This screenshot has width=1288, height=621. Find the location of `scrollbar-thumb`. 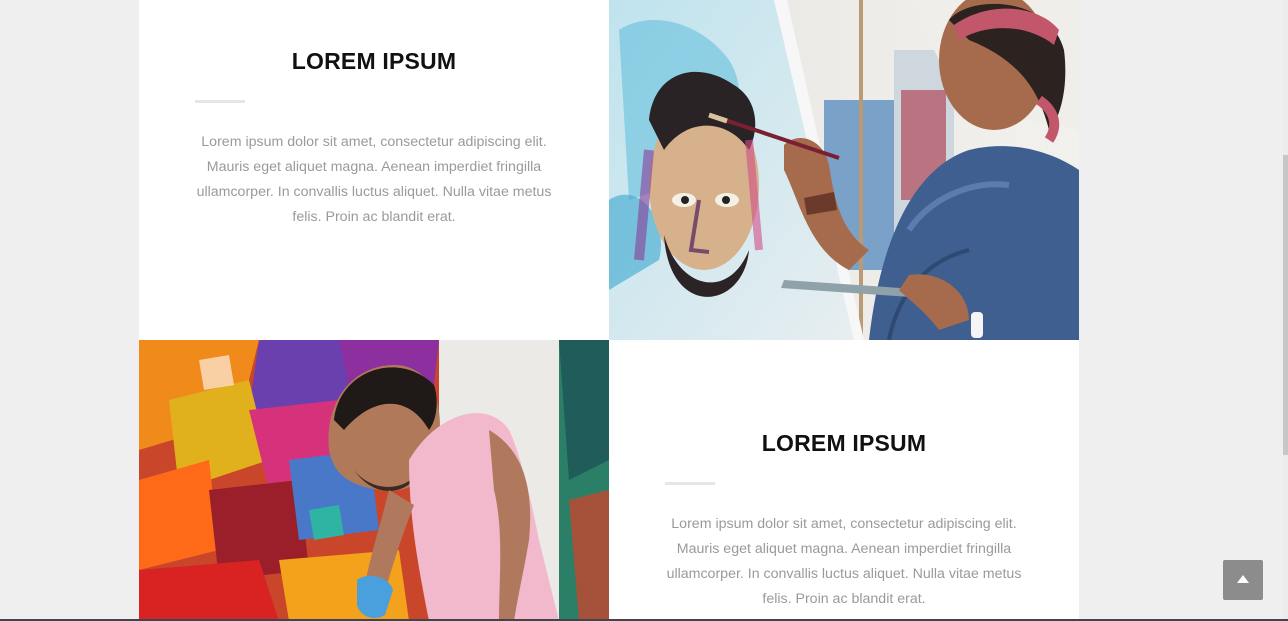

scrollbar-thumb is located at coordinates (1285, 305).